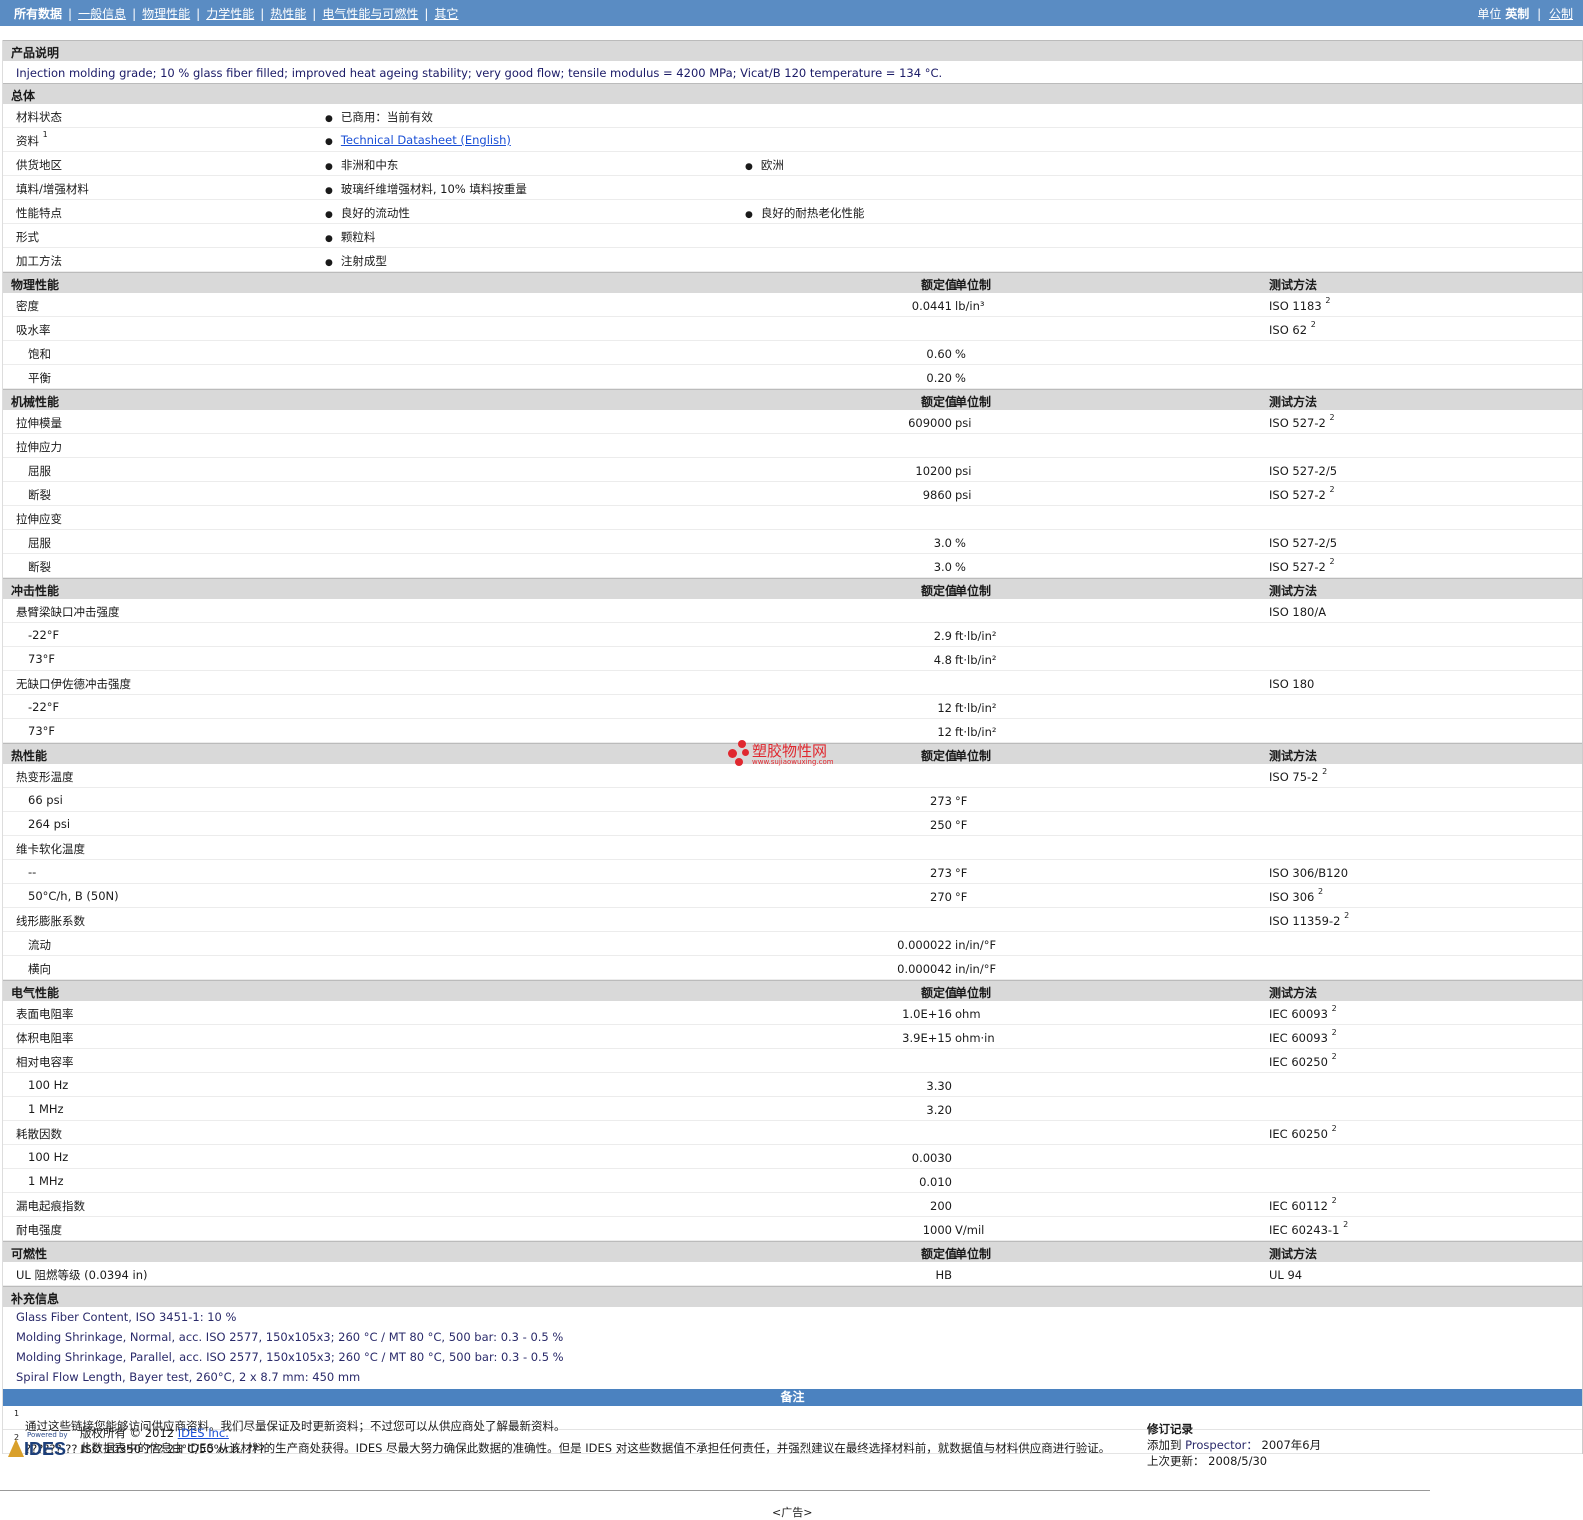  I want to click on property-row: 横向 0.000042 in/in/°F, so click(792, 968).